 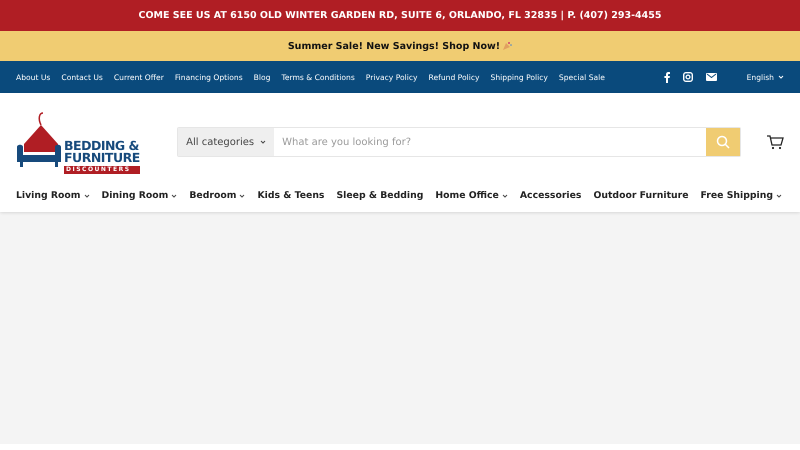 I want to click on main-nav-link: Living Room, so click(x=53, y=195).